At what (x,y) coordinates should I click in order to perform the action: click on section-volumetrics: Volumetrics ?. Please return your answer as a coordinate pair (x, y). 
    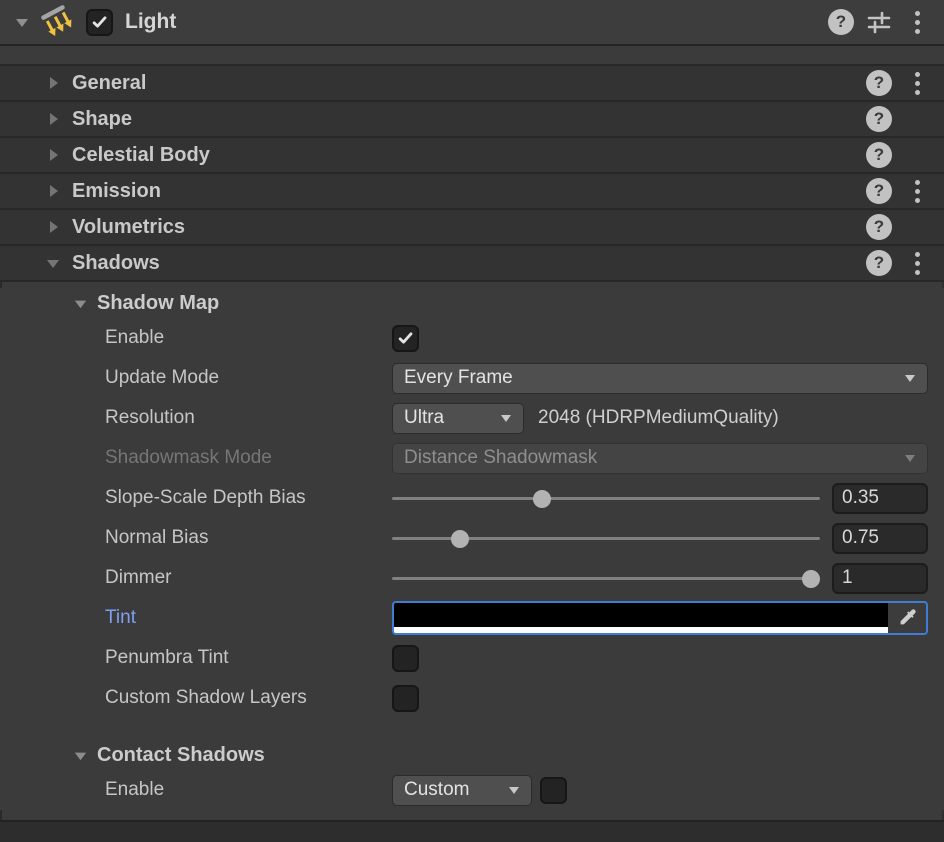
    Looking at the image, I should click on (472, 228).